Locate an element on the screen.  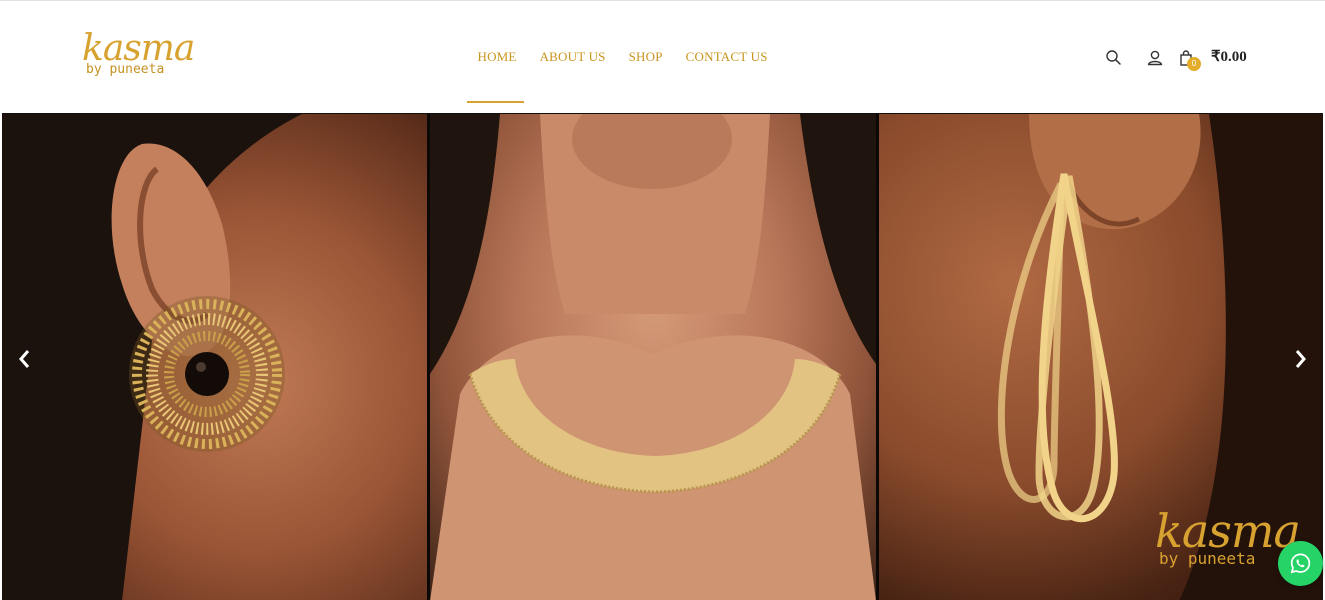
chevron-left-icon is located at coordinates (24, 359).